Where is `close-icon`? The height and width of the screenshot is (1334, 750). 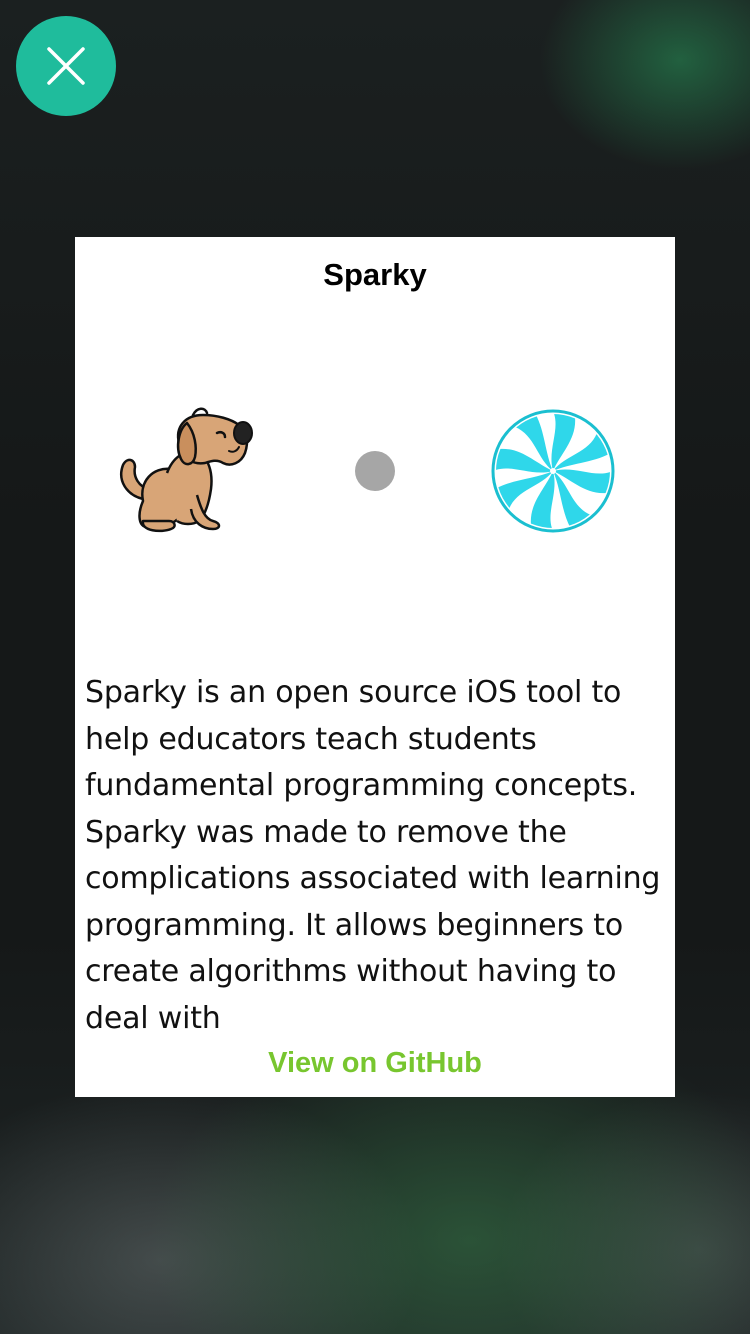 close-icon is located at coordinates (66, 66).